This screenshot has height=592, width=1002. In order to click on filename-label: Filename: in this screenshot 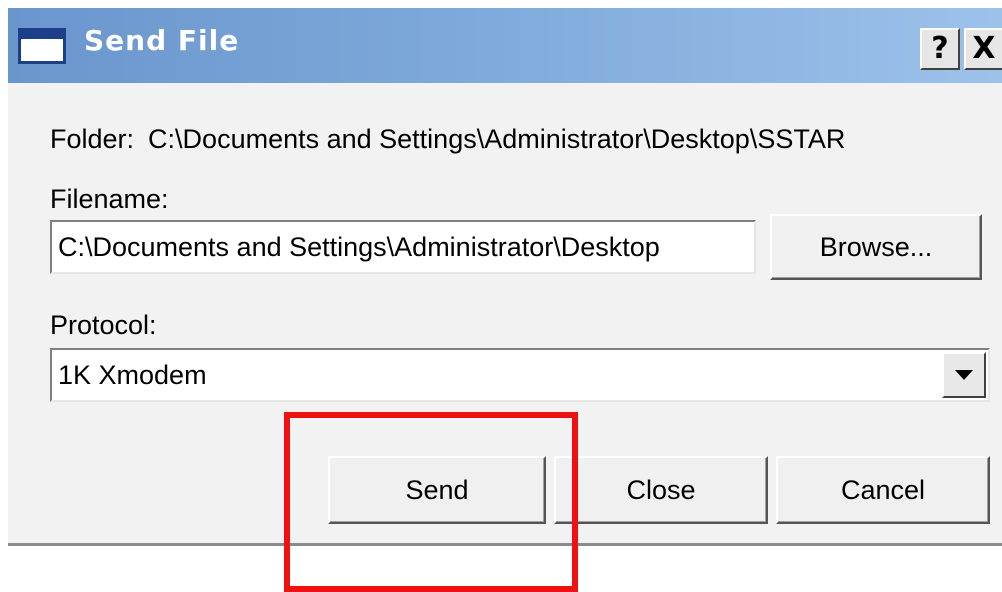, I will do `click(109, 199)`.